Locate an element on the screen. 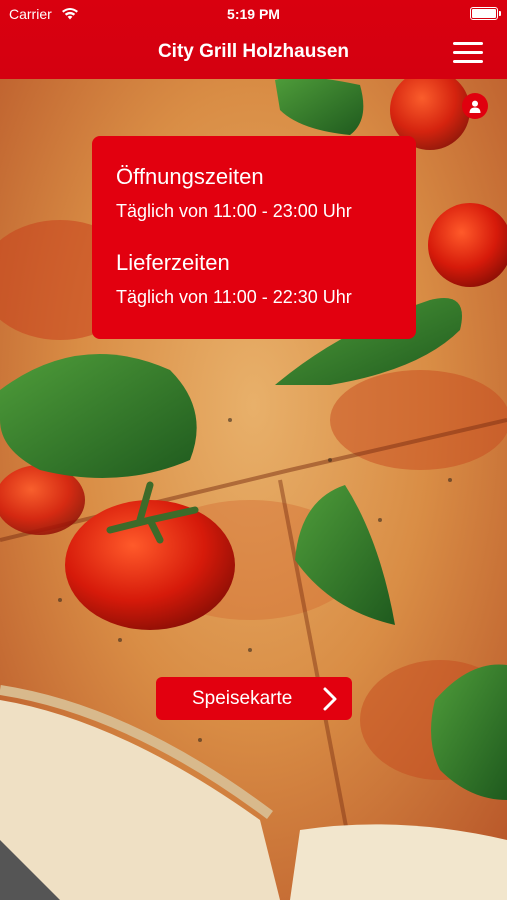  page-title: City Grill Holzhausen is located at coordinates (253, 51).